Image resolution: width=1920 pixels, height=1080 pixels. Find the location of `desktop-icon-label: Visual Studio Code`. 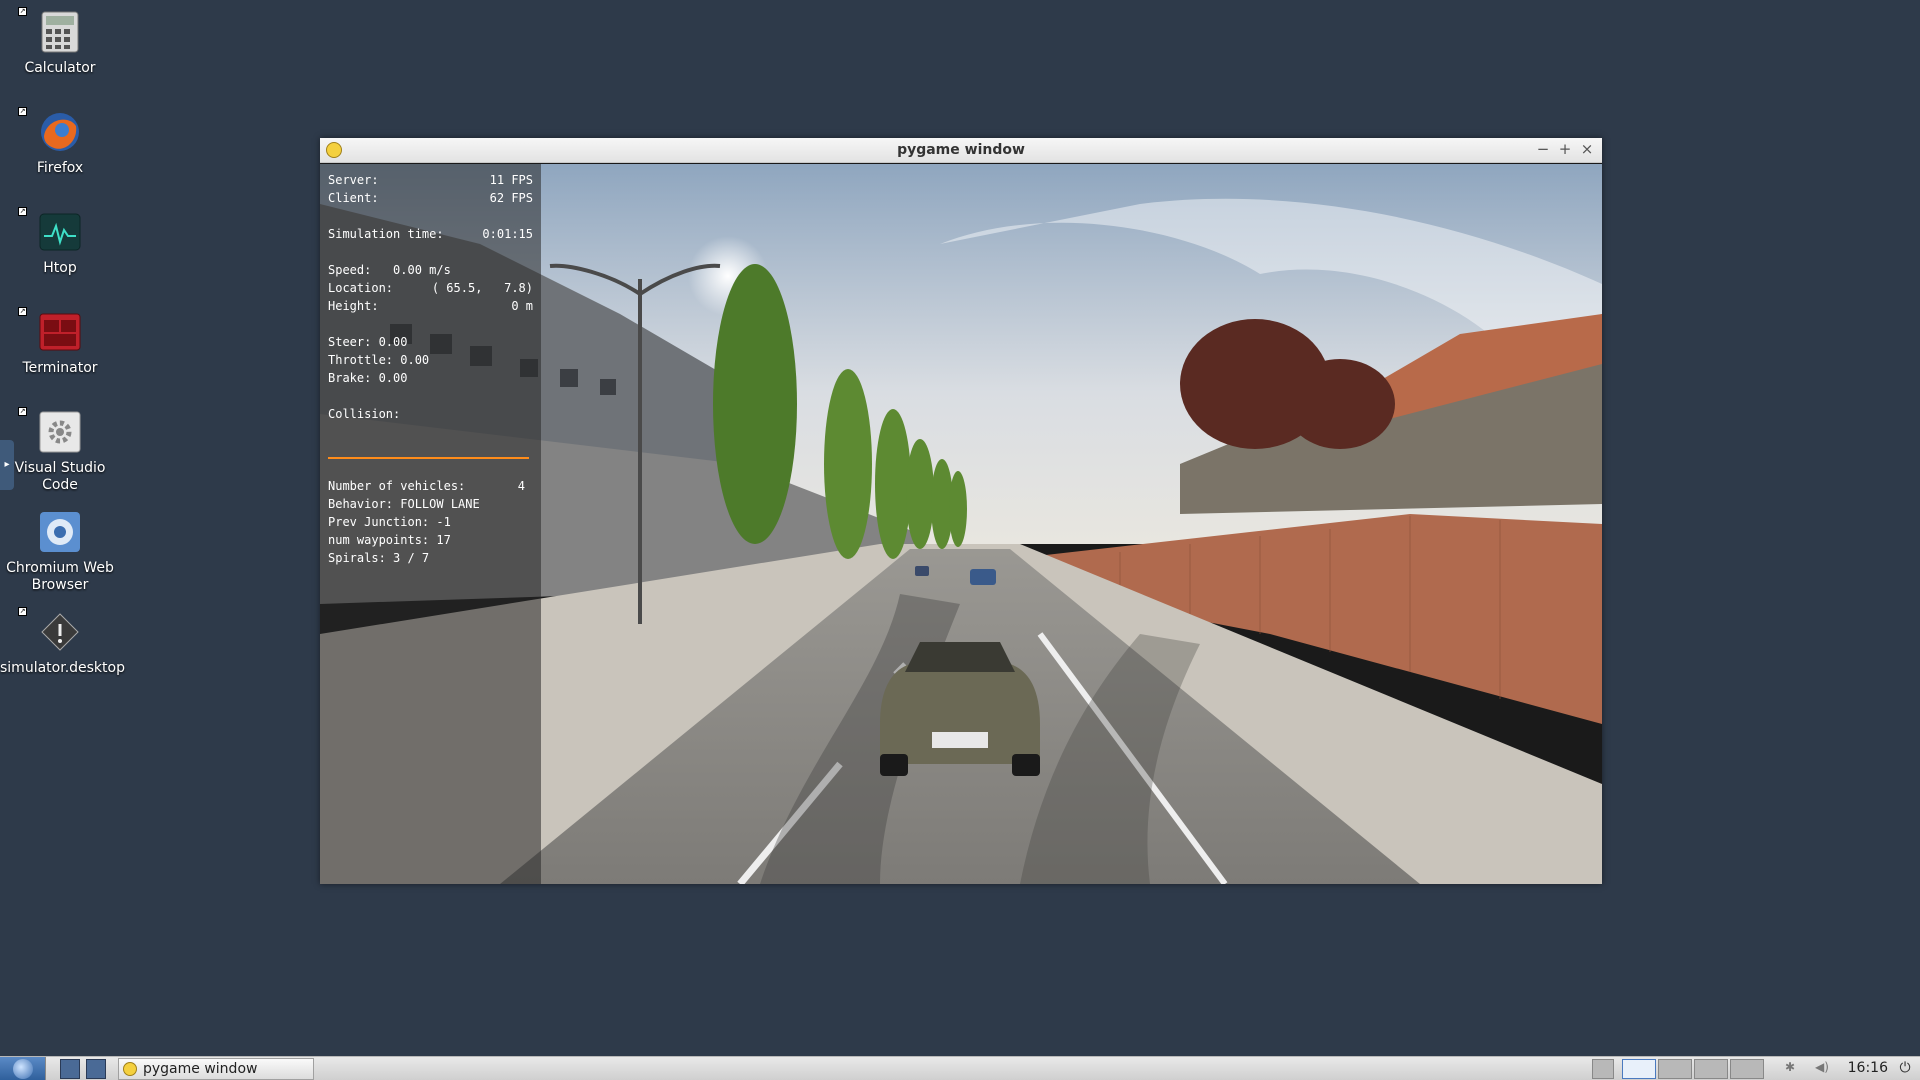

desktop-icon-label: Visual Studio Code is located at coordinates (60, 476).